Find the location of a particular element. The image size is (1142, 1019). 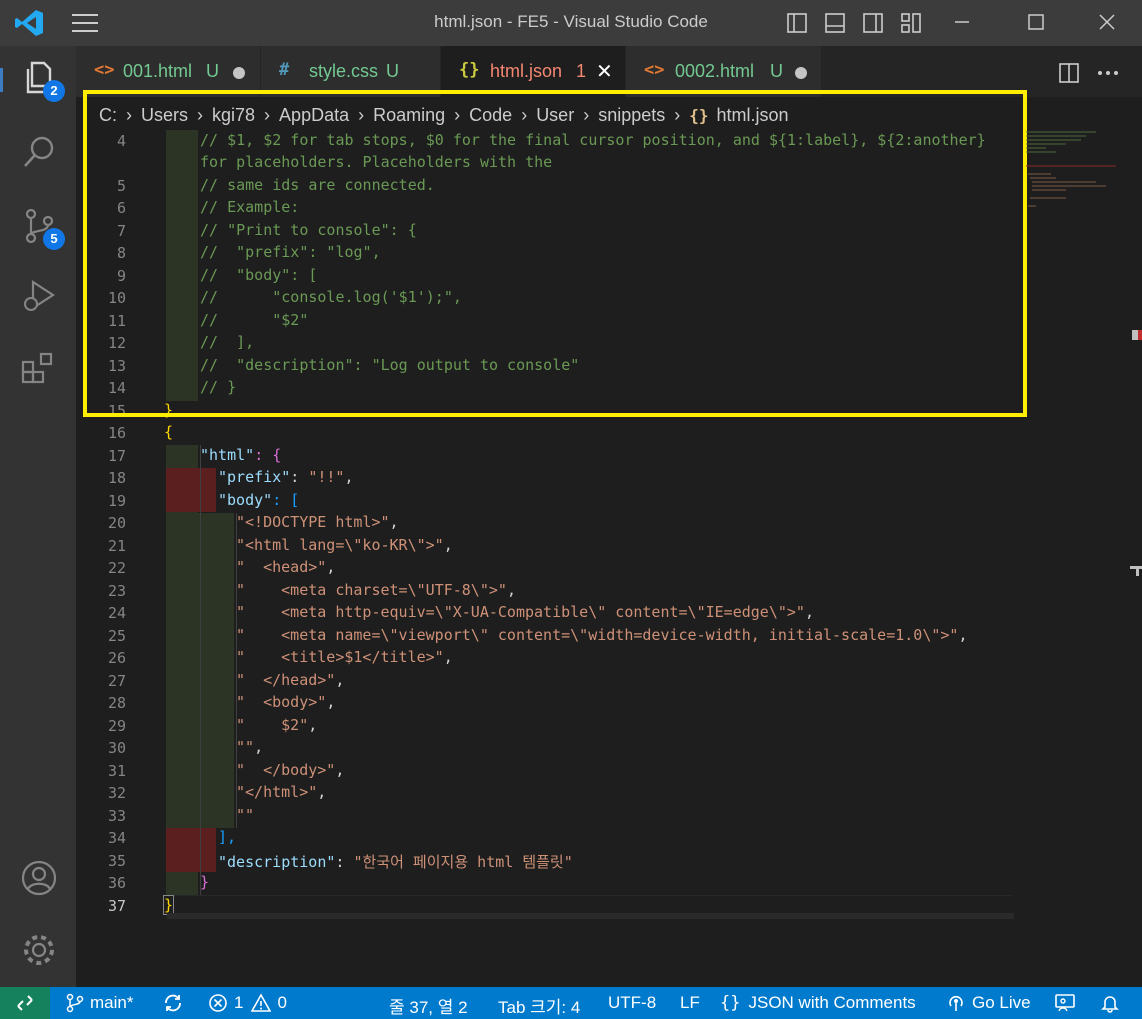

more-actions-icon is located at coordinates (1108, 73).